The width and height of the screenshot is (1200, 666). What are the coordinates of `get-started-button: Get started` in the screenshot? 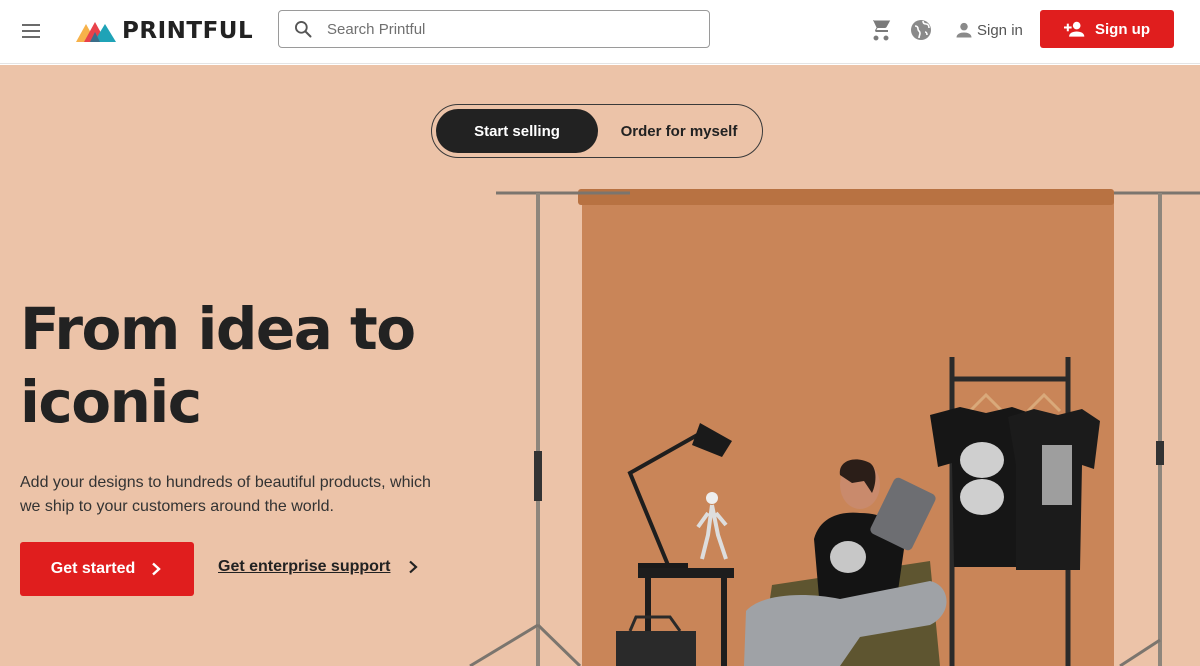 It's located at (107, 569).